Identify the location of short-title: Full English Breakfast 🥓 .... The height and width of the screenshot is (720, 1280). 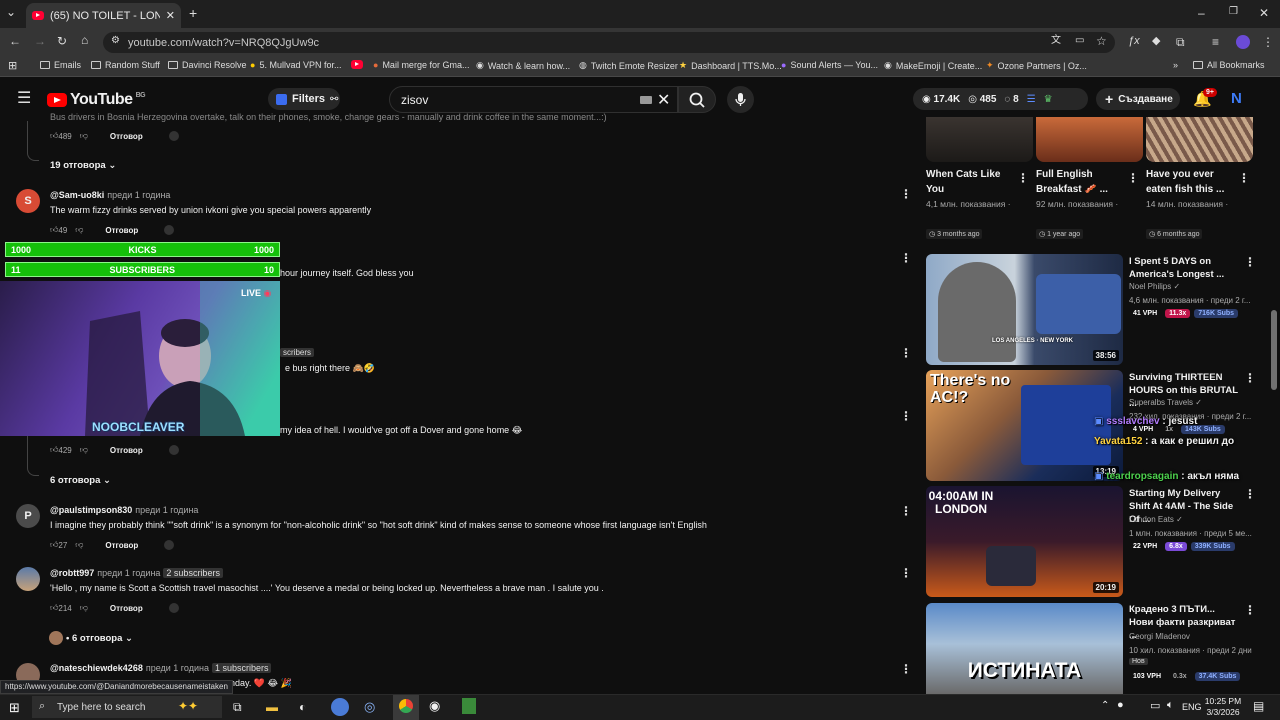
(1081, 182).